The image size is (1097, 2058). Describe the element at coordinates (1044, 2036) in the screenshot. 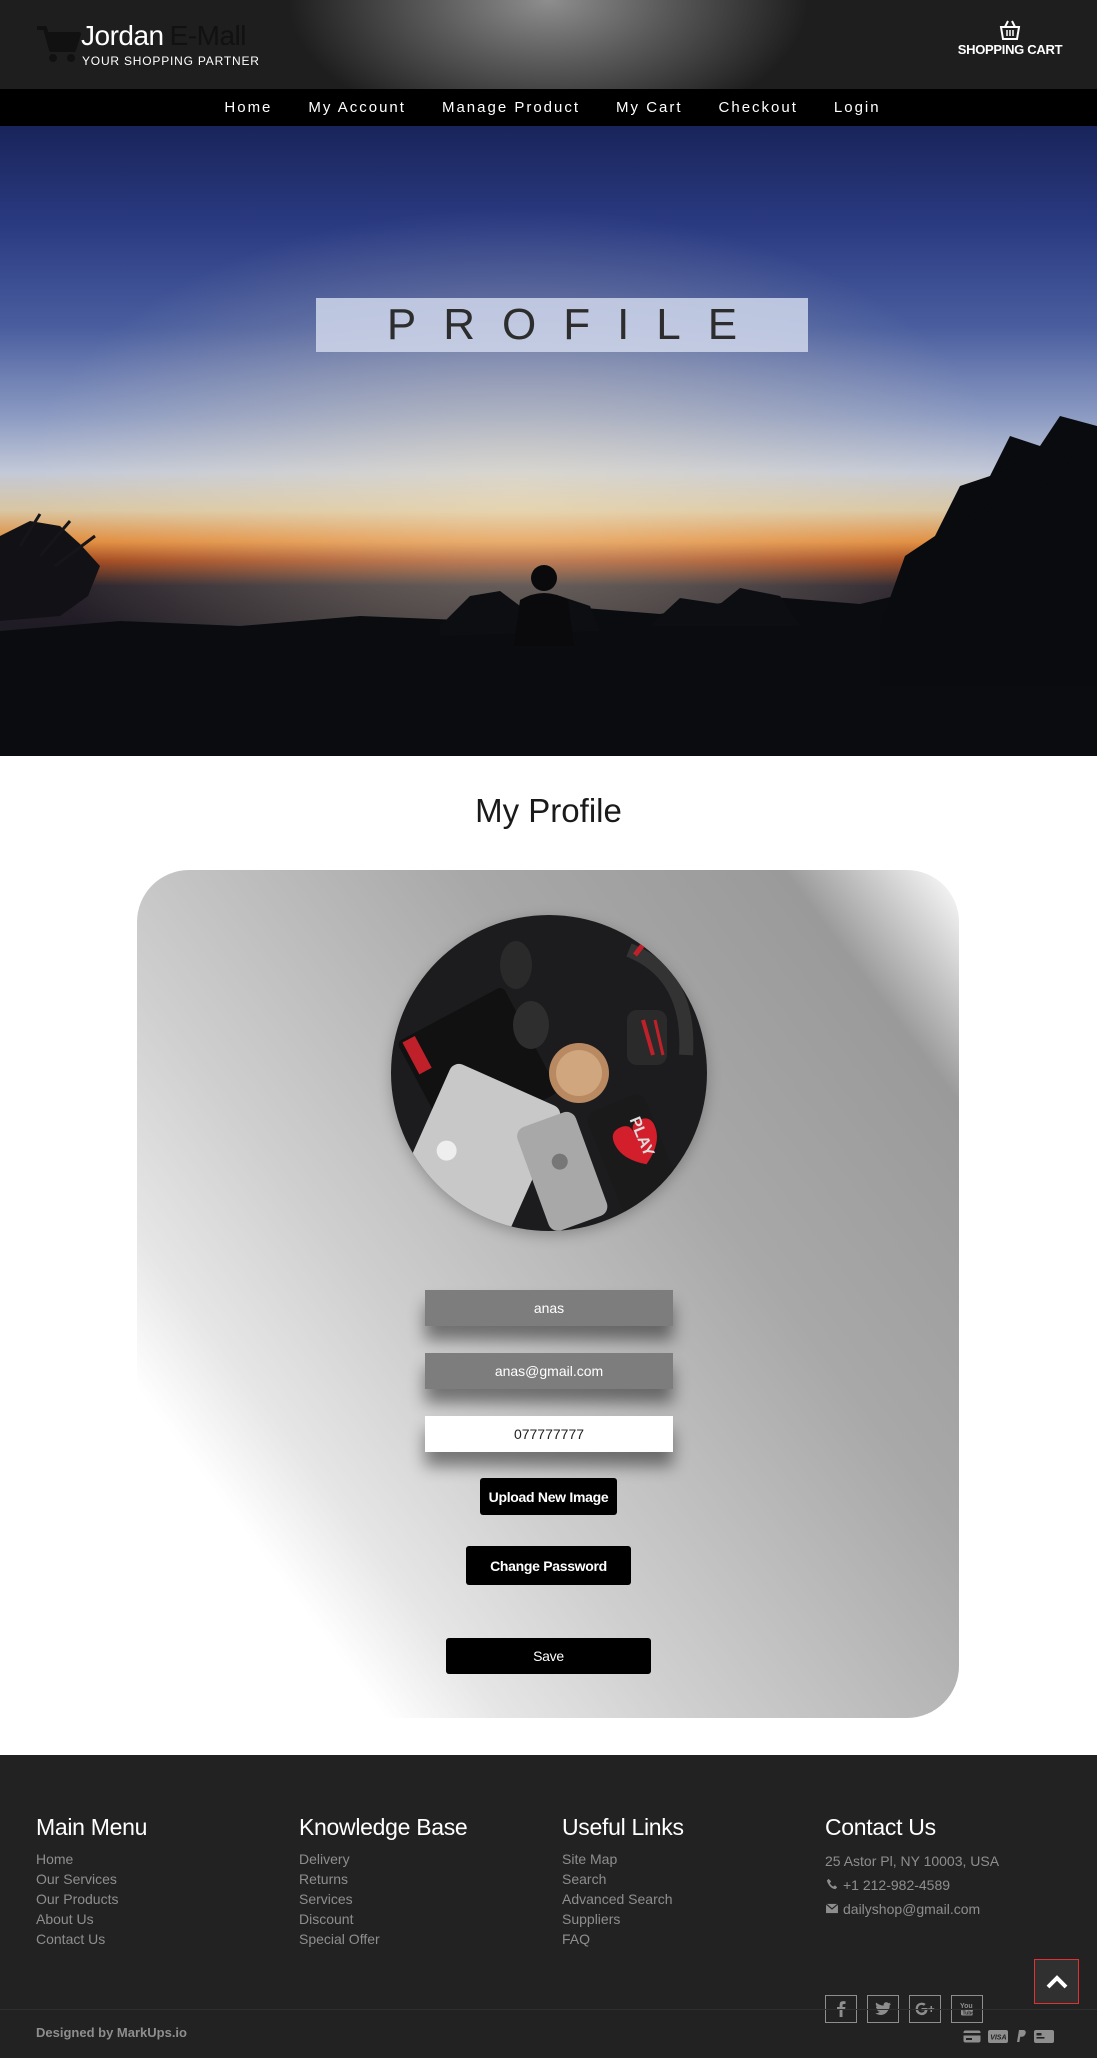

I see `card-icon` at that location.